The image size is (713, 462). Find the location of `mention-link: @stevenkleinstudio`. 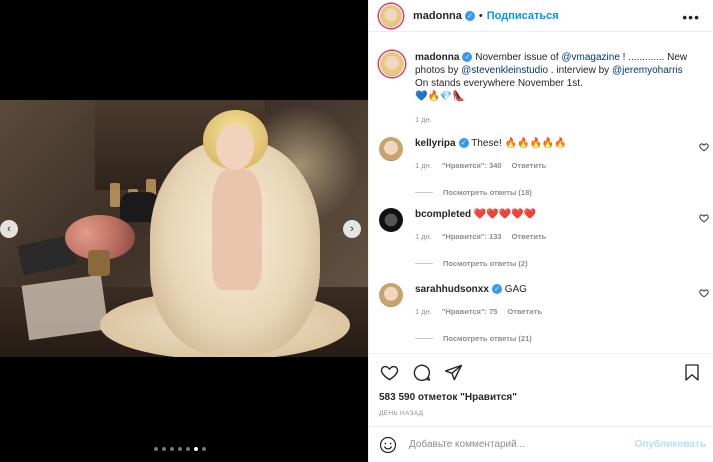

mention-link: @stevenkleinstudio is located at coordinates (504, 70).